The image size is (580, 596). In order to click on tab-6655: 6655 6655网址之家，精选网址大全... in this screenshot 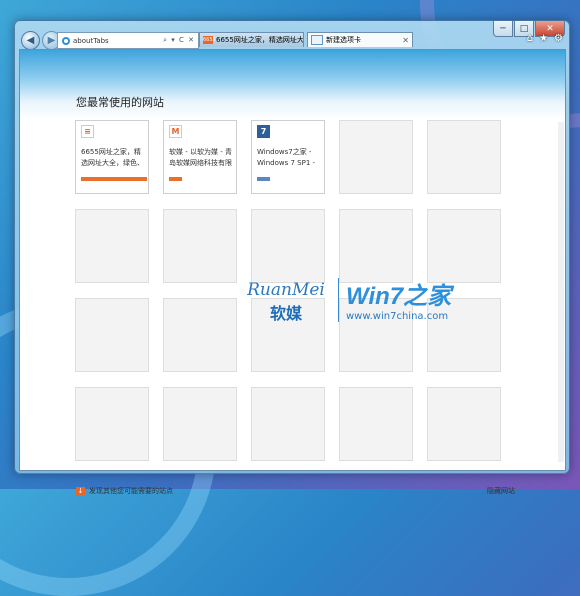, I will do `click(251, 39)`.